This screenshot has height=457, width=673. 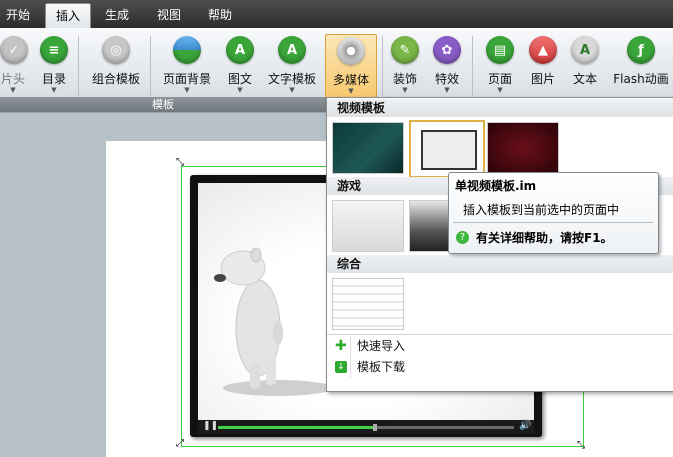 I want to click on picture-label: 图片, so click(x=542, y=79).